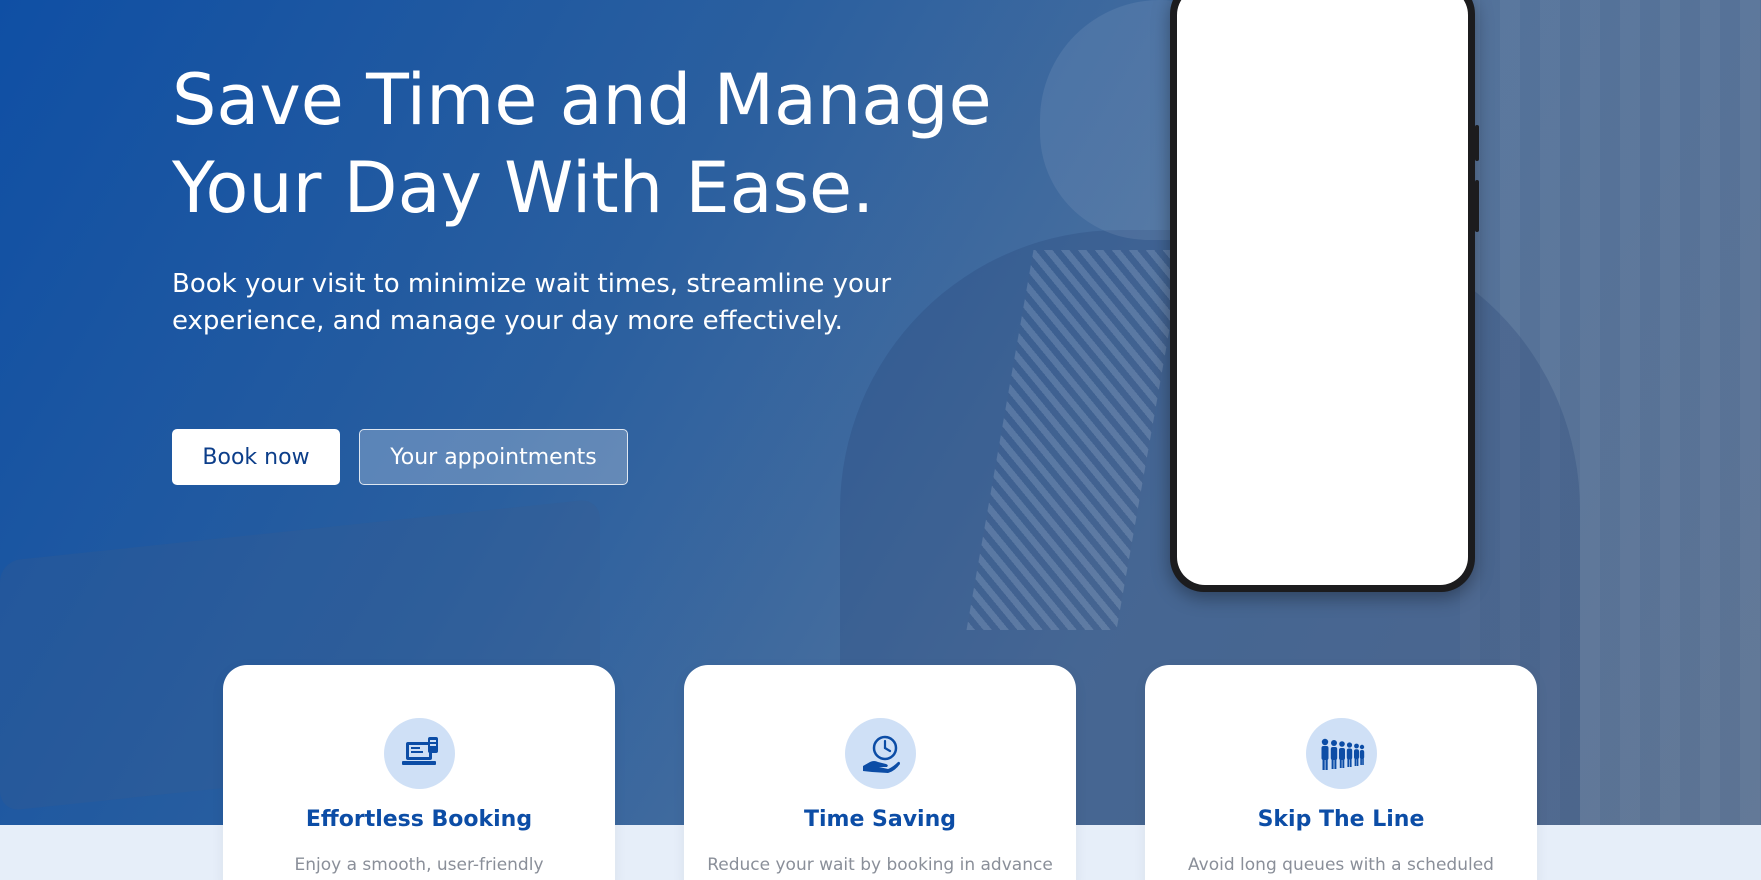 The image size is (1761, 880). What do you see at coordinates (1322, 292) in the screenshot?
I see `phone-screen` at bounding box center [1322, 292].